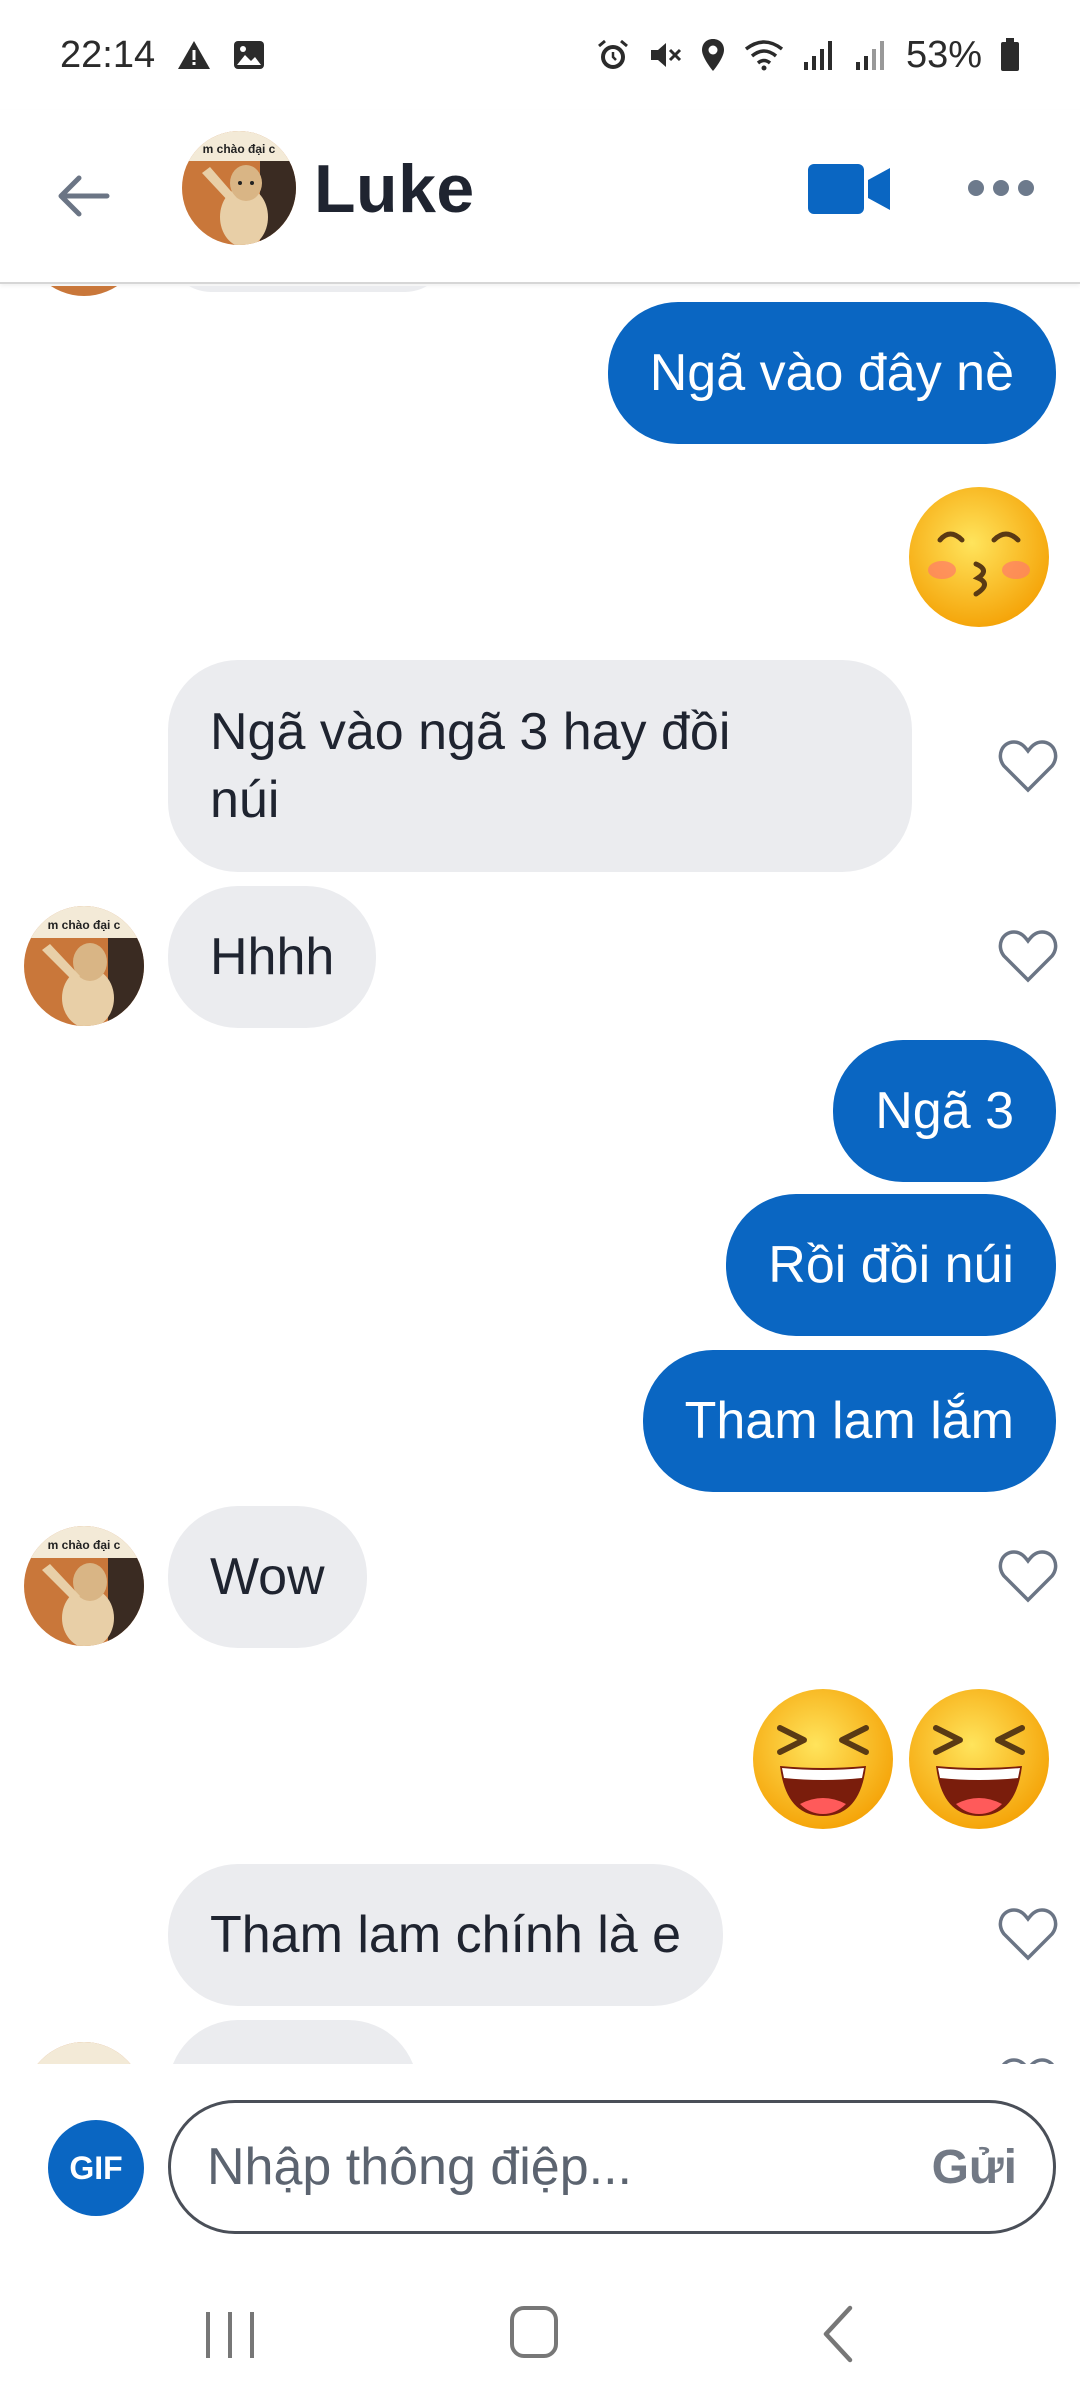  I want to click on video-camera-icon, so click(849, 189).